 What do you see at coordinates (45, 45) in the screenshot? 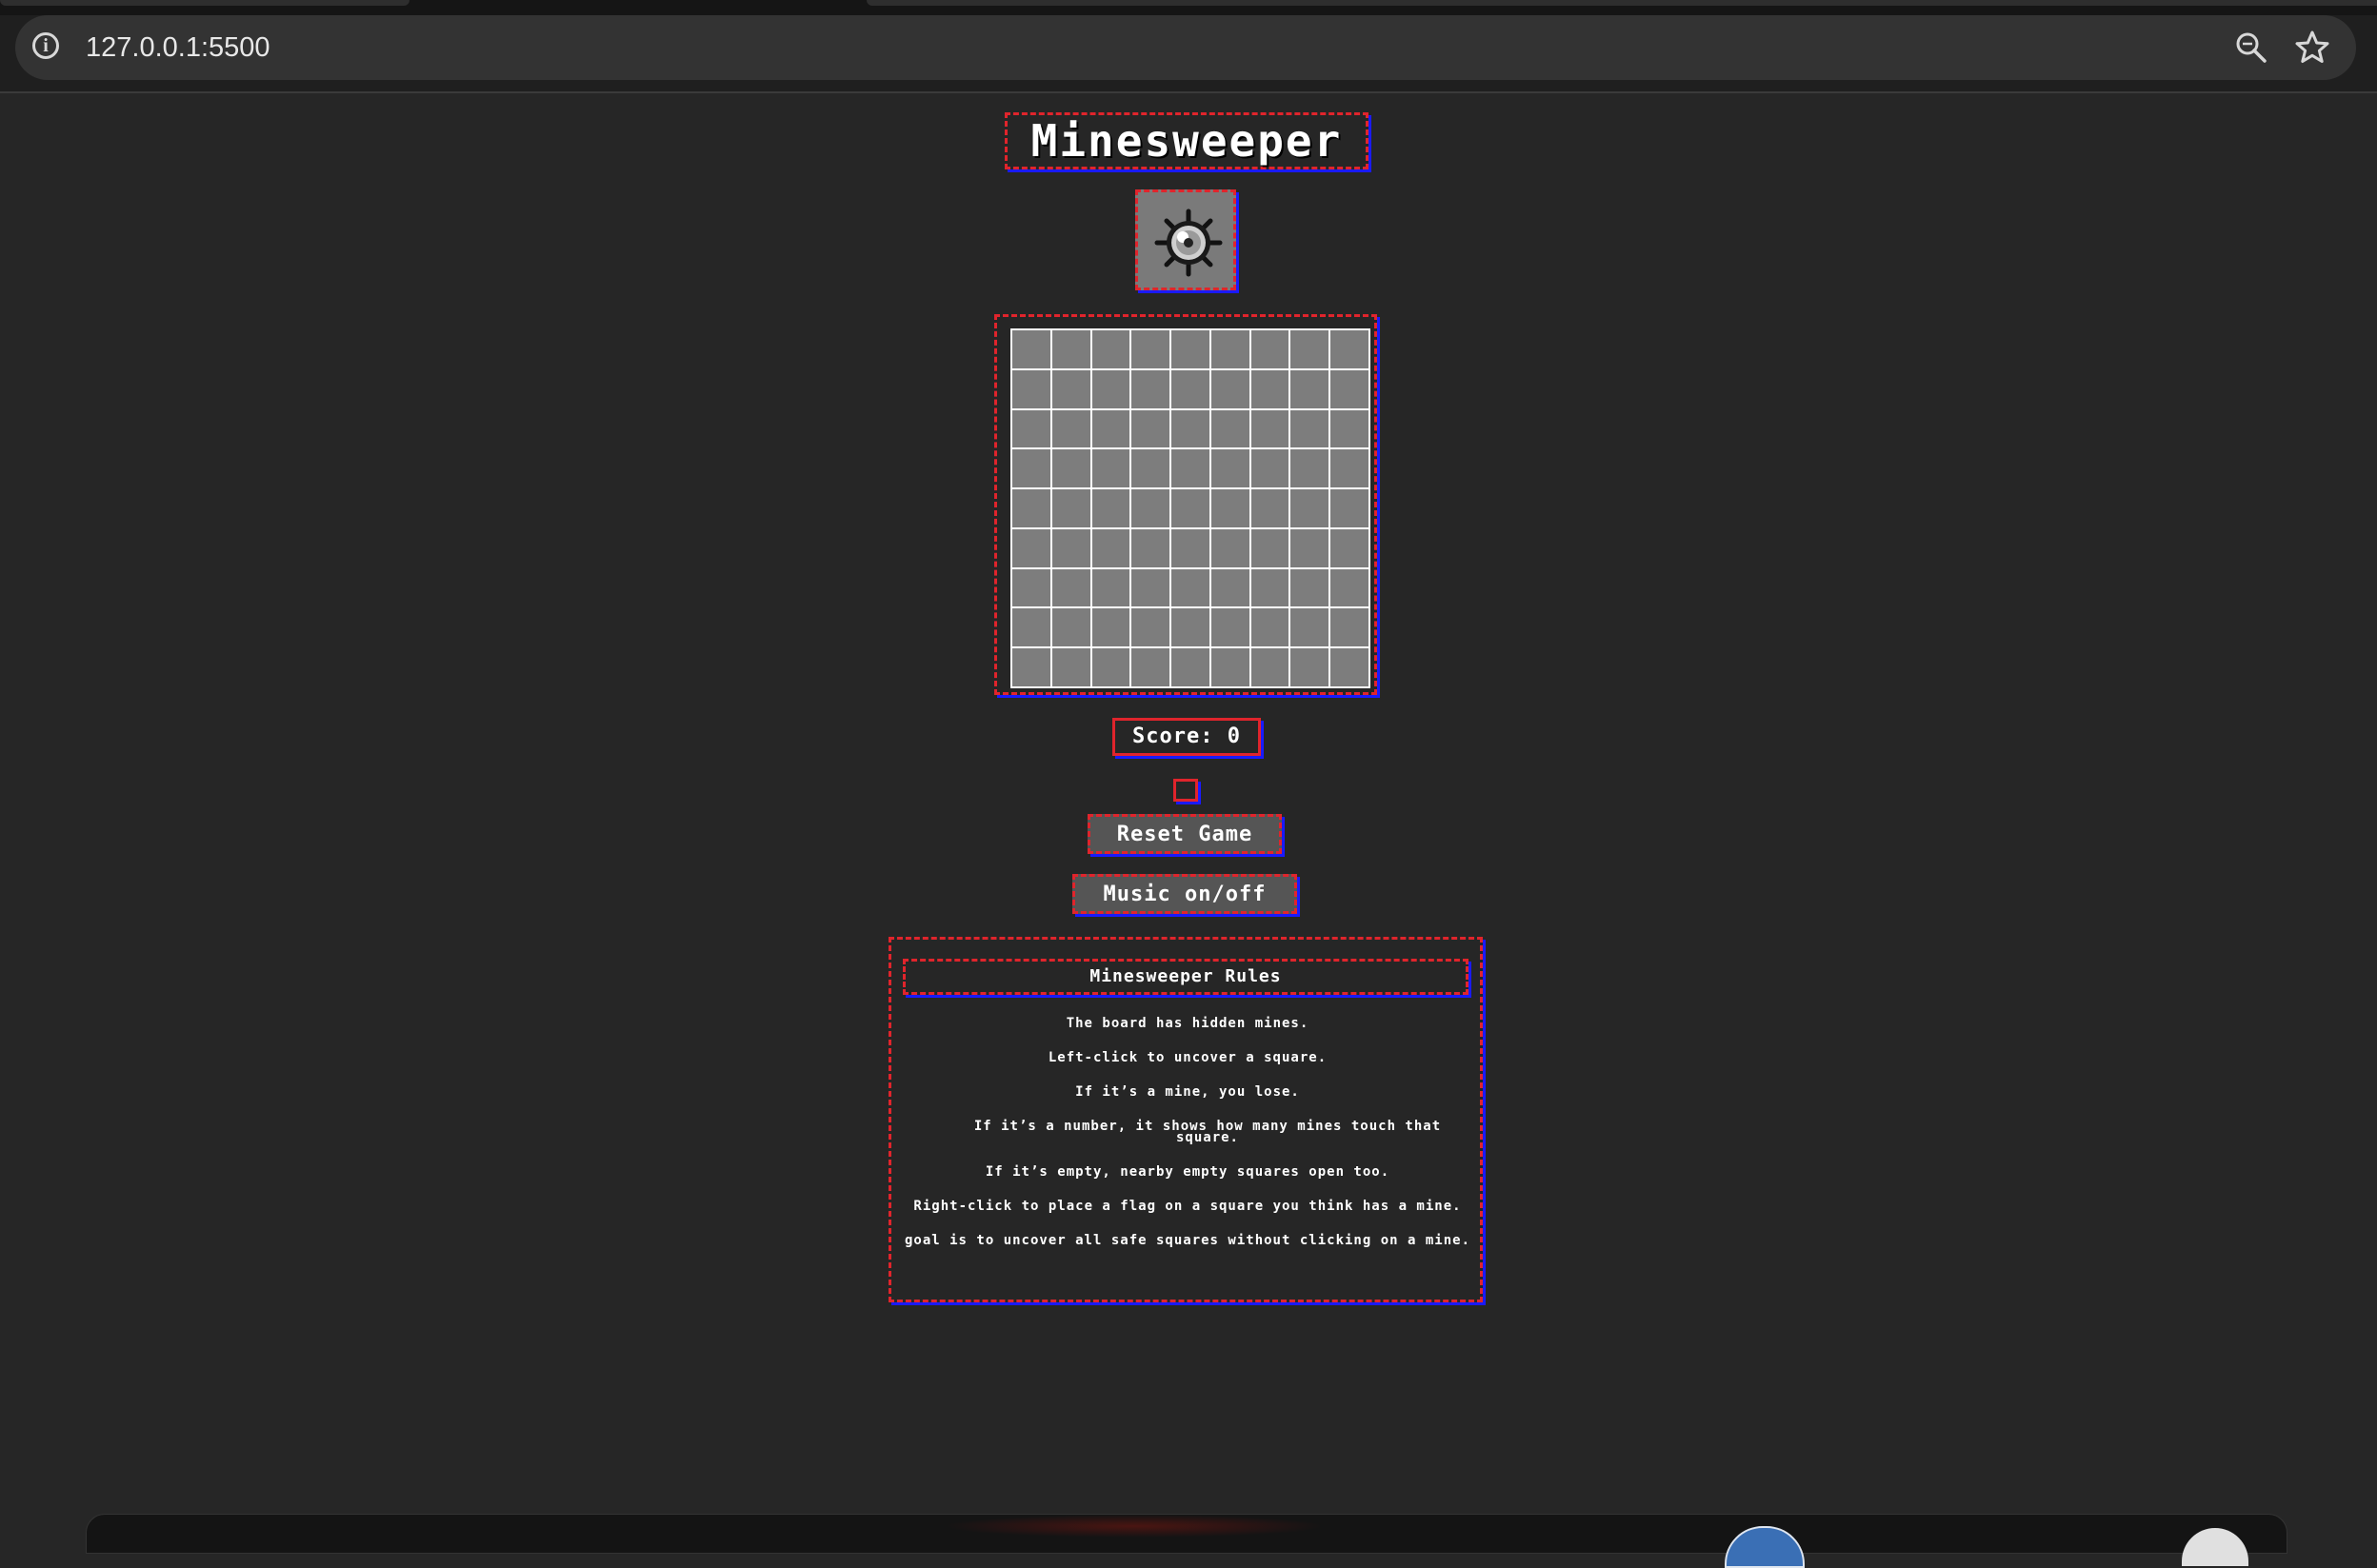
I see `info-icon: i` at bounding box center [45, 45].